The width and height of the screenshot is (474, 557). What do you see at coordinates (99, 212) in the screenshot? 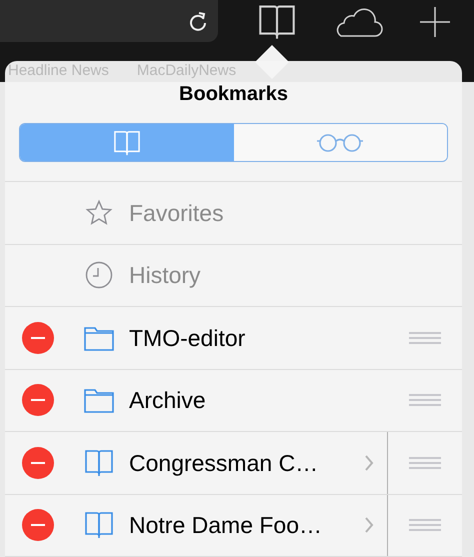
I see `star-icon` at bounding box center [99, 212].